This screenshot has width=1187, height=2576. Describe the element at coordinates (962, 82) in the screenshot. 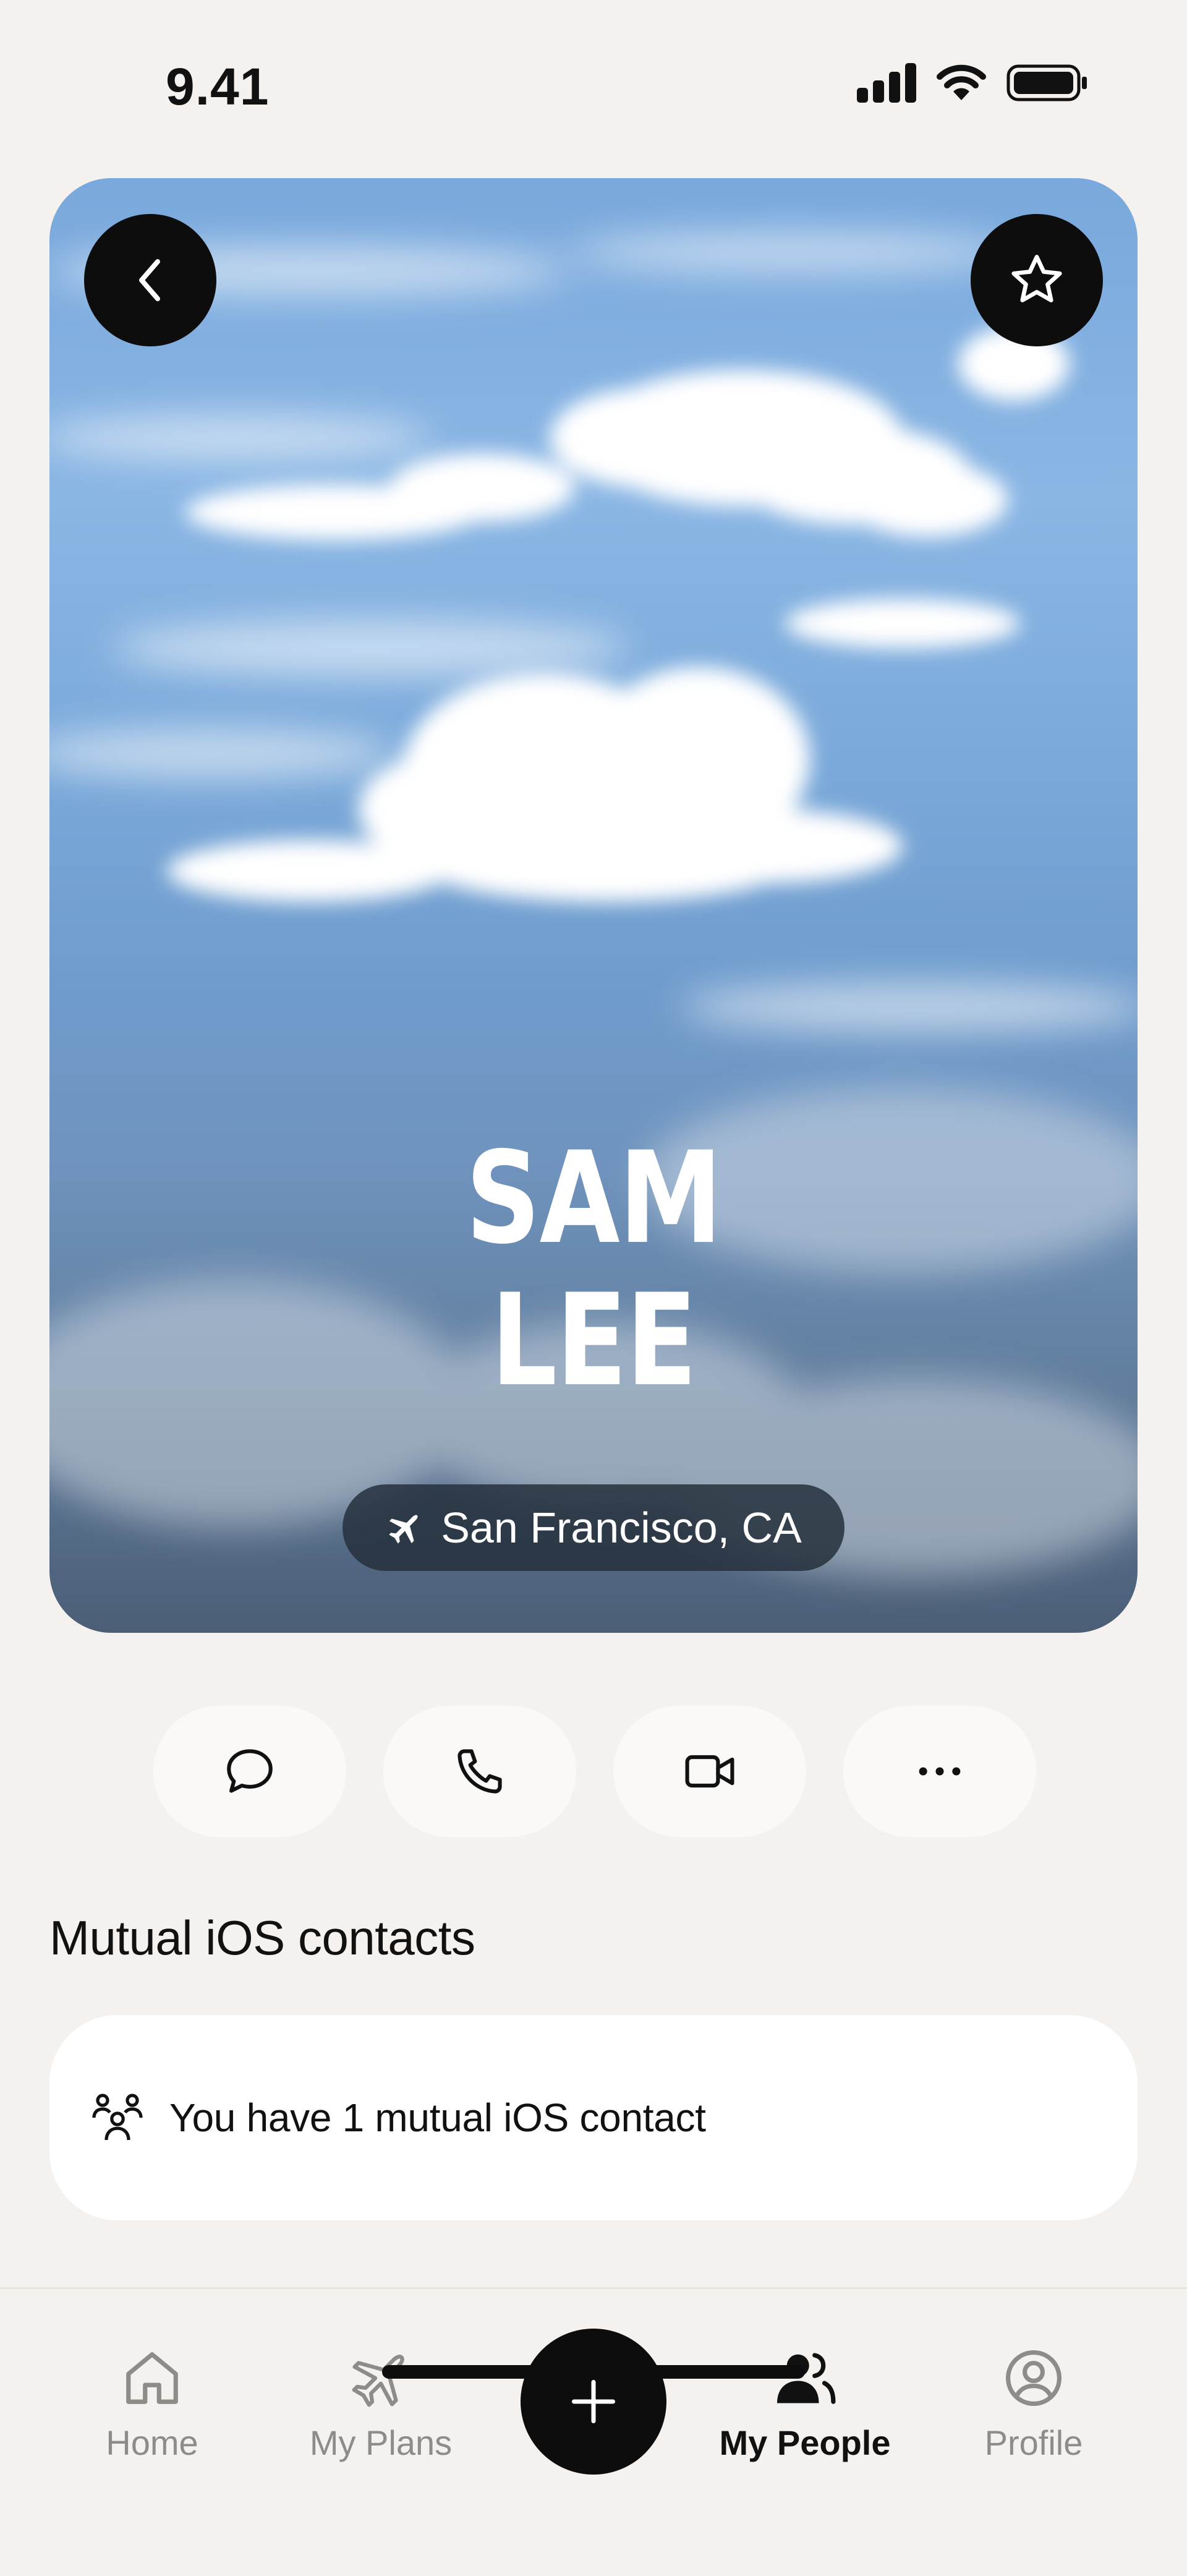

I see `wifi-icon` at that location.